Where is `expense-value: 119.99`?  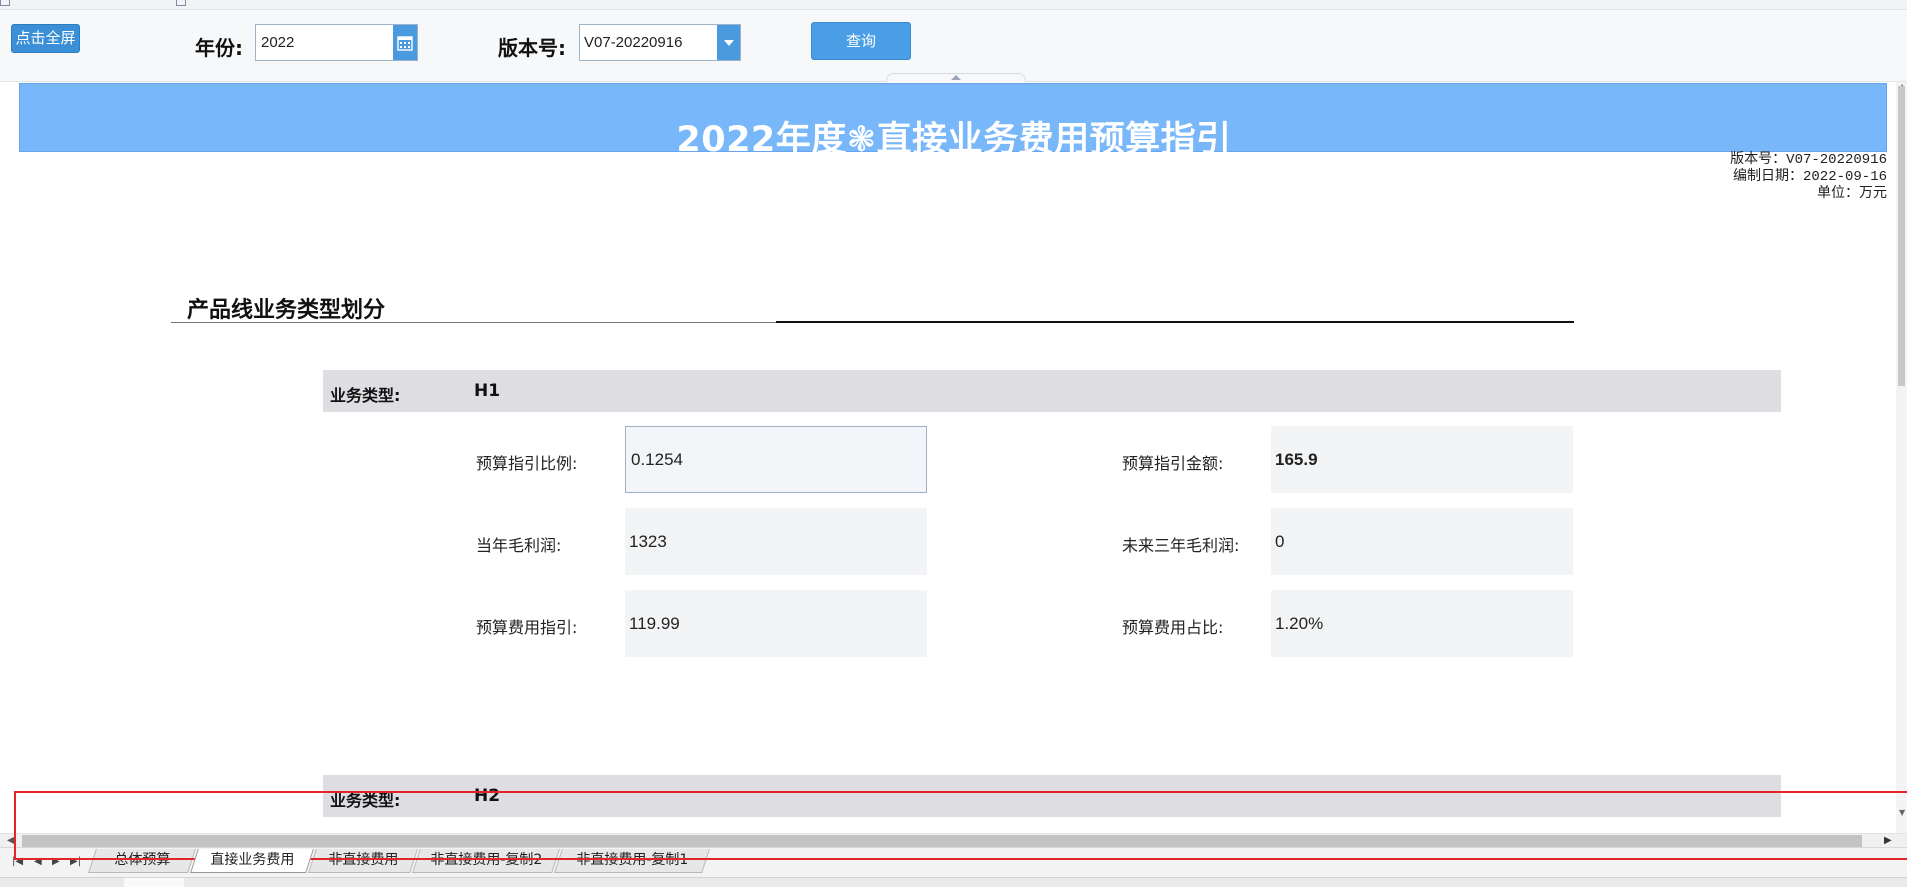 expense-value: 119.99 is located at coordinates (654, 623).